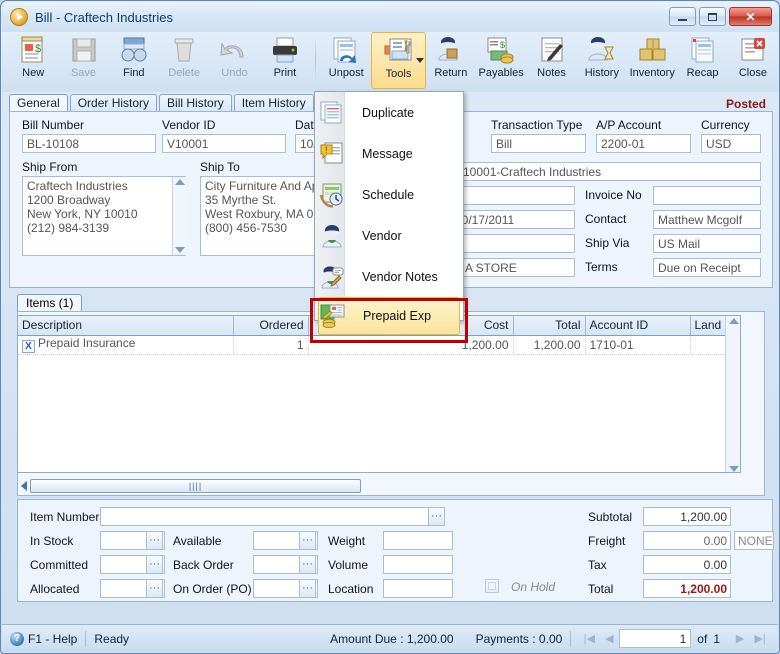 This screenshot has width=780, height=654. What do you see at coordinates (652, 61) in the screenshot?
I see `toolbar-button-inventory: Inventory` at bounding box center [652, 61].